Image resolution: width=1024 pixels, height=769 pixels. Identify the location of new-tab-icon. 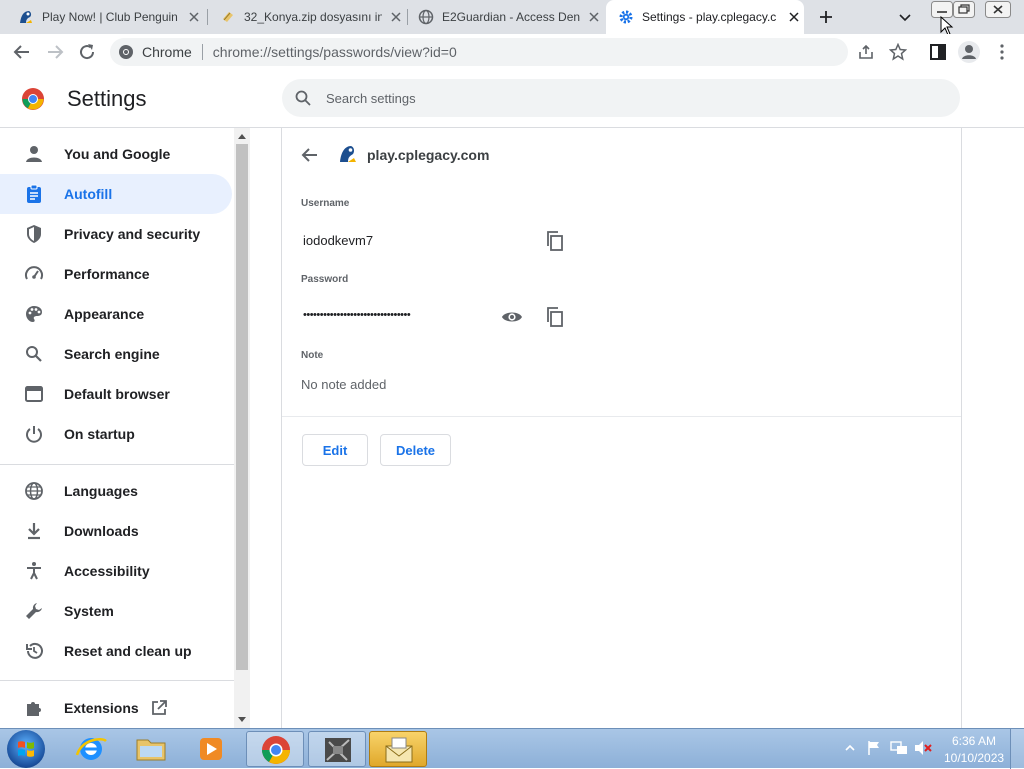
(826, 17).